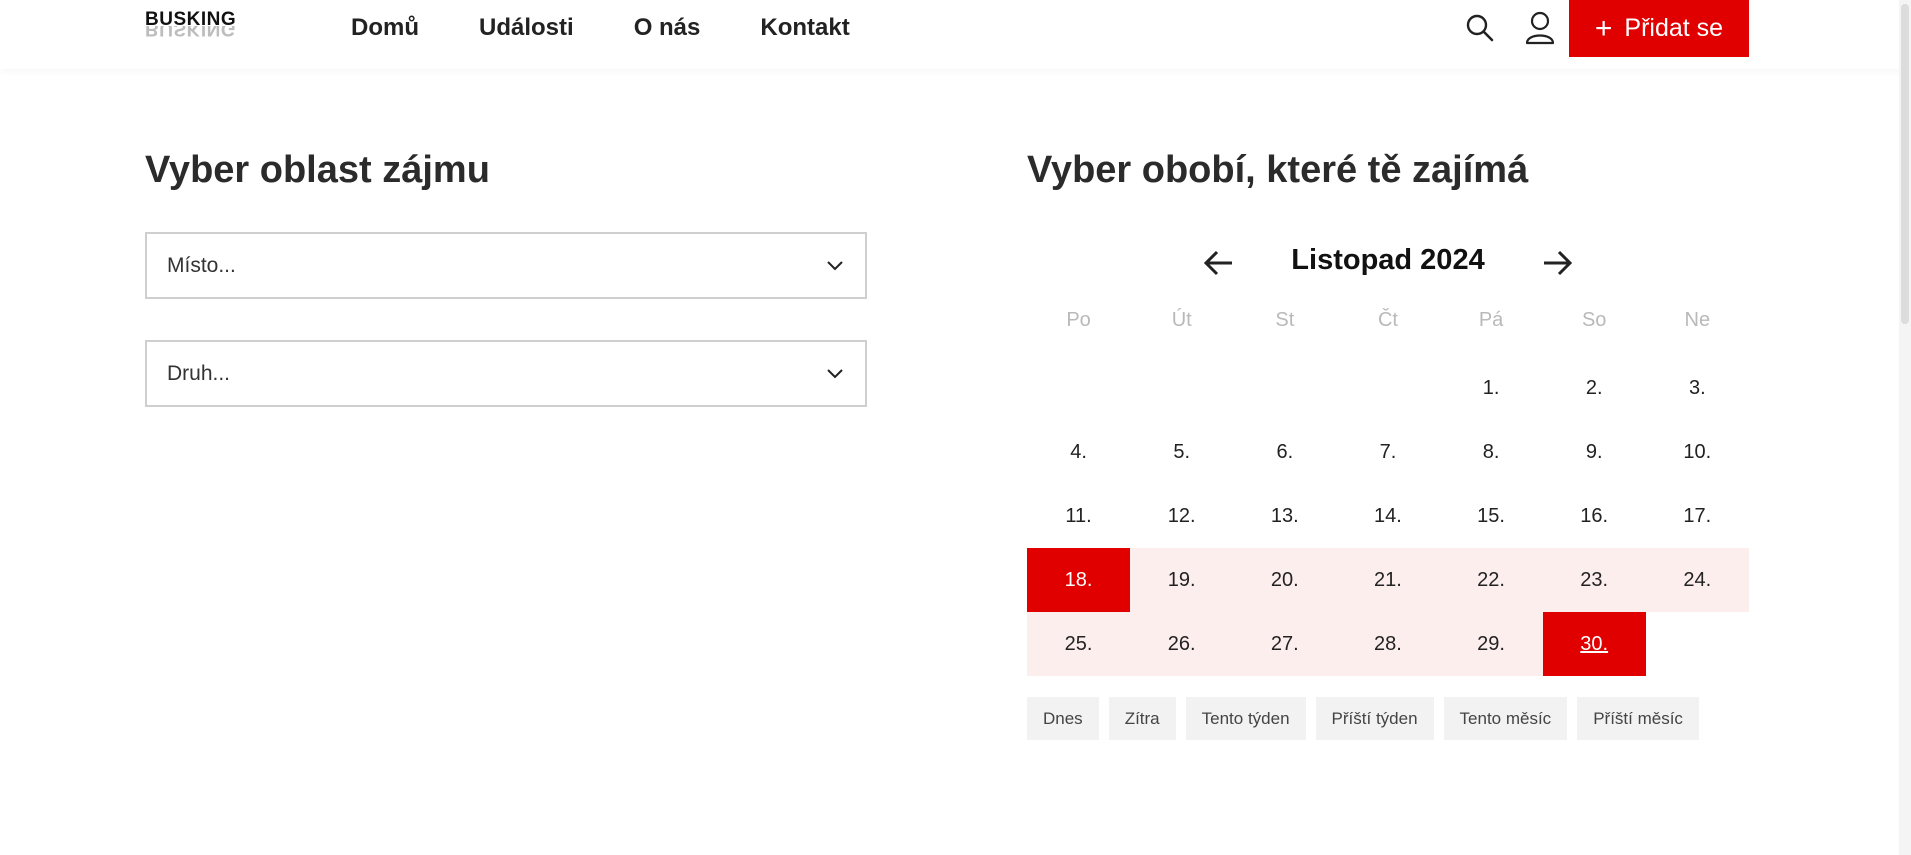 Image resolution: width=1911 pixels, height=855 pixels. I want to click on calendar-day-label: 5., so click(1182, 451).